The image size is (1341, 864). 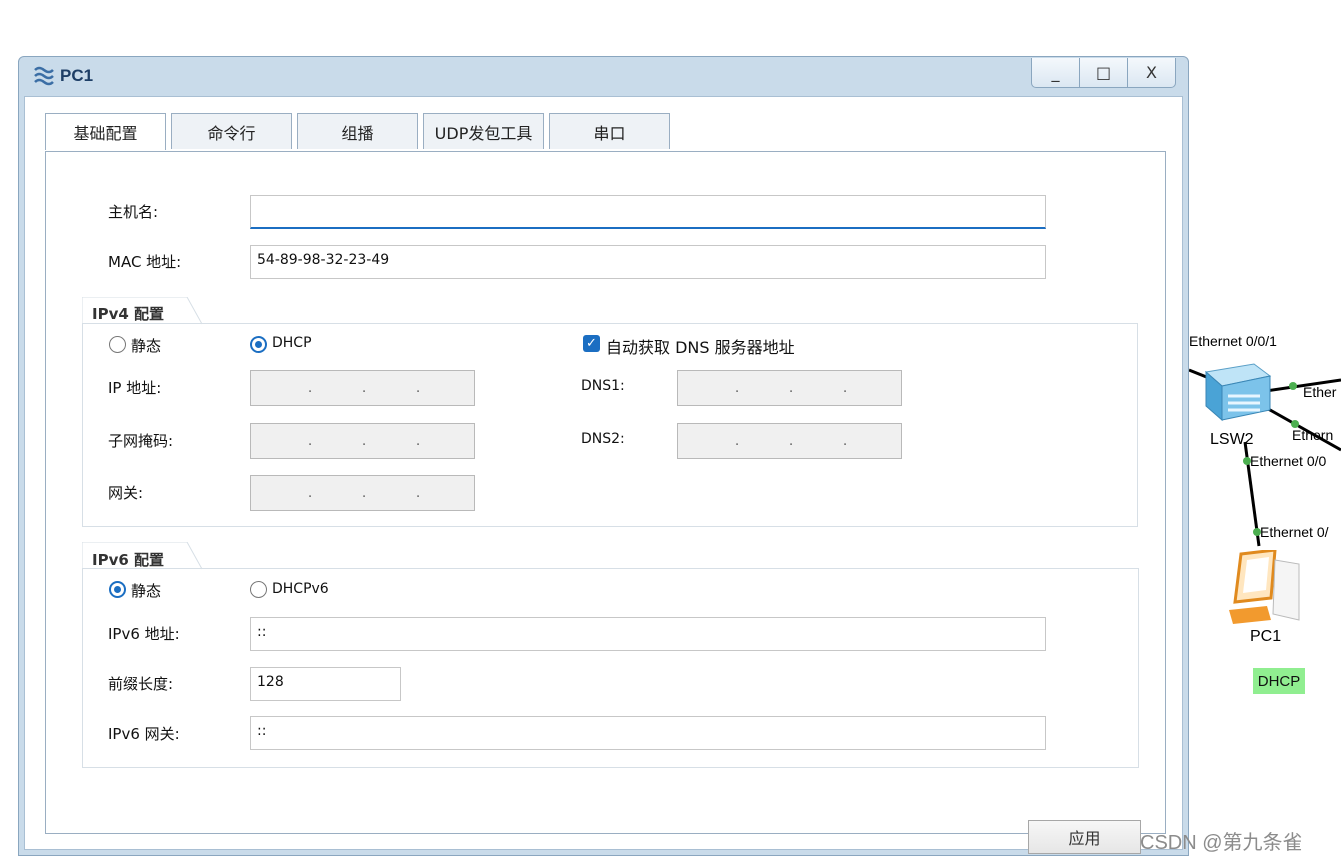 What do you see at coordinates (1084, 837) in the screenshot?
I see `apply-button: 应用` at bounding box center [1084, 837].